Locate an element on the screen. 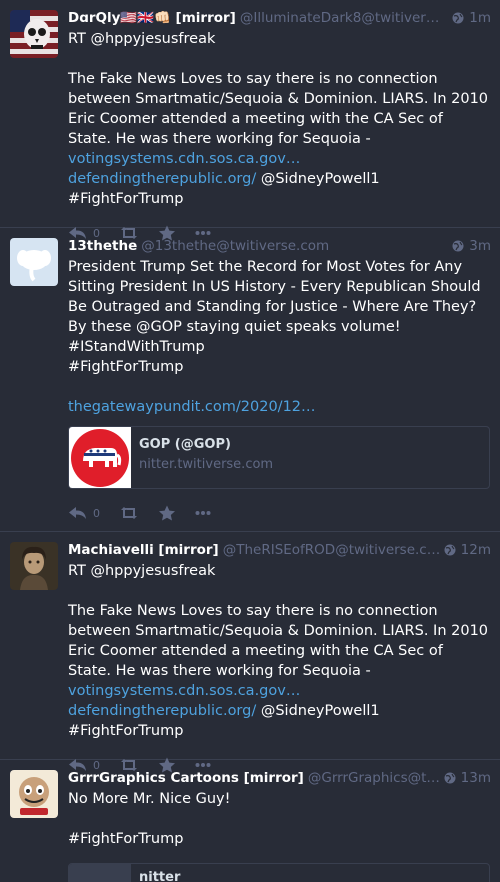 Image resolution: width=500 pixels, height=882 pixels. account-handle: @TheRISEofROD@twitiverse.com is located at coordinates (334, 550).